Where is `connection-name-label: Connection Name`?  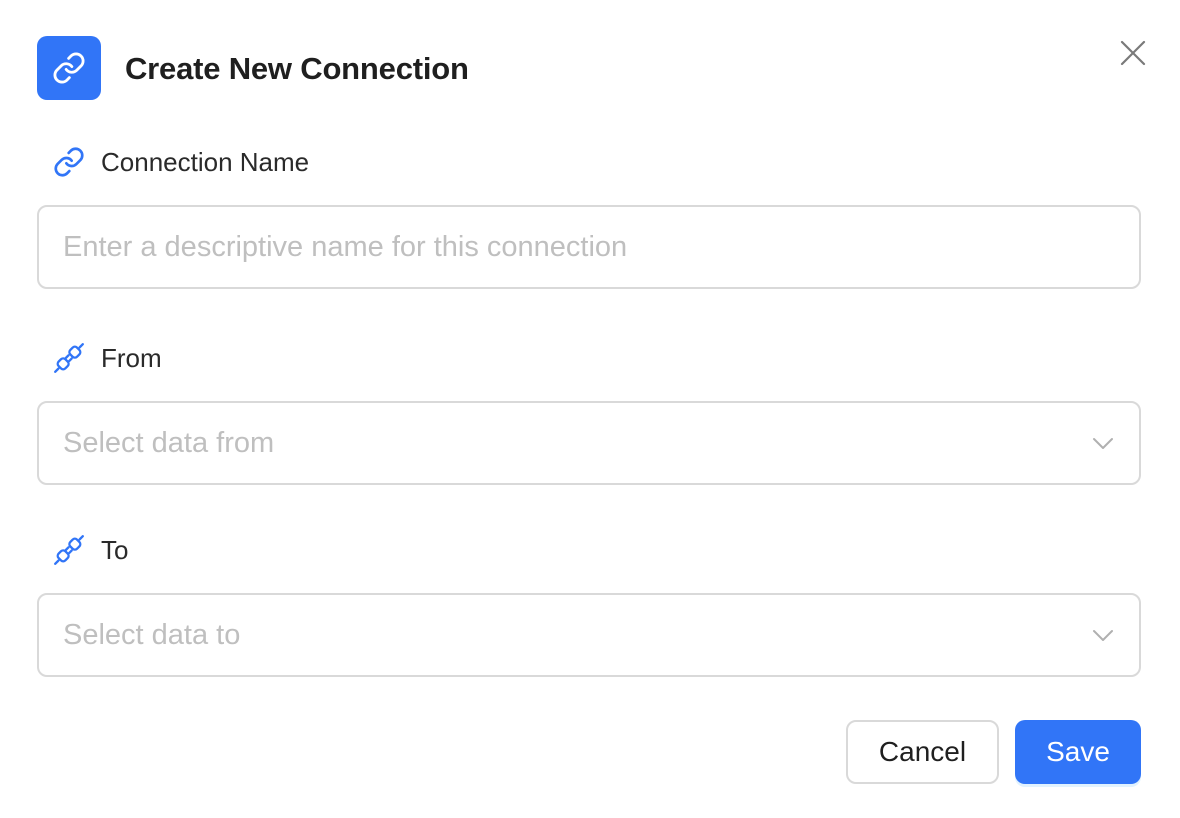 connection-name-label: Connection Name is located at coordinates (180, 162).